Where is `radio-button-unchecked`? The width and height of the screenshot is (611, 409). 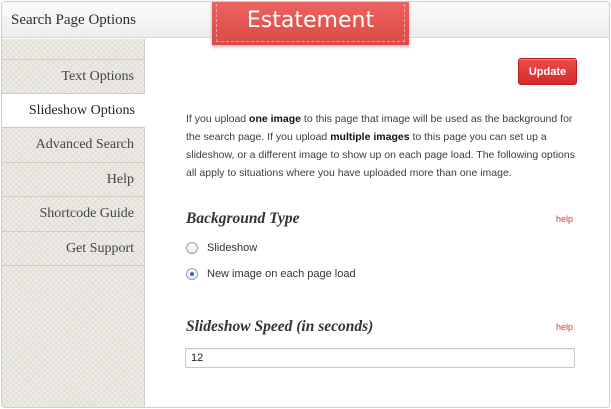 radio-button-unchecked is located at coordinates (192, 248).